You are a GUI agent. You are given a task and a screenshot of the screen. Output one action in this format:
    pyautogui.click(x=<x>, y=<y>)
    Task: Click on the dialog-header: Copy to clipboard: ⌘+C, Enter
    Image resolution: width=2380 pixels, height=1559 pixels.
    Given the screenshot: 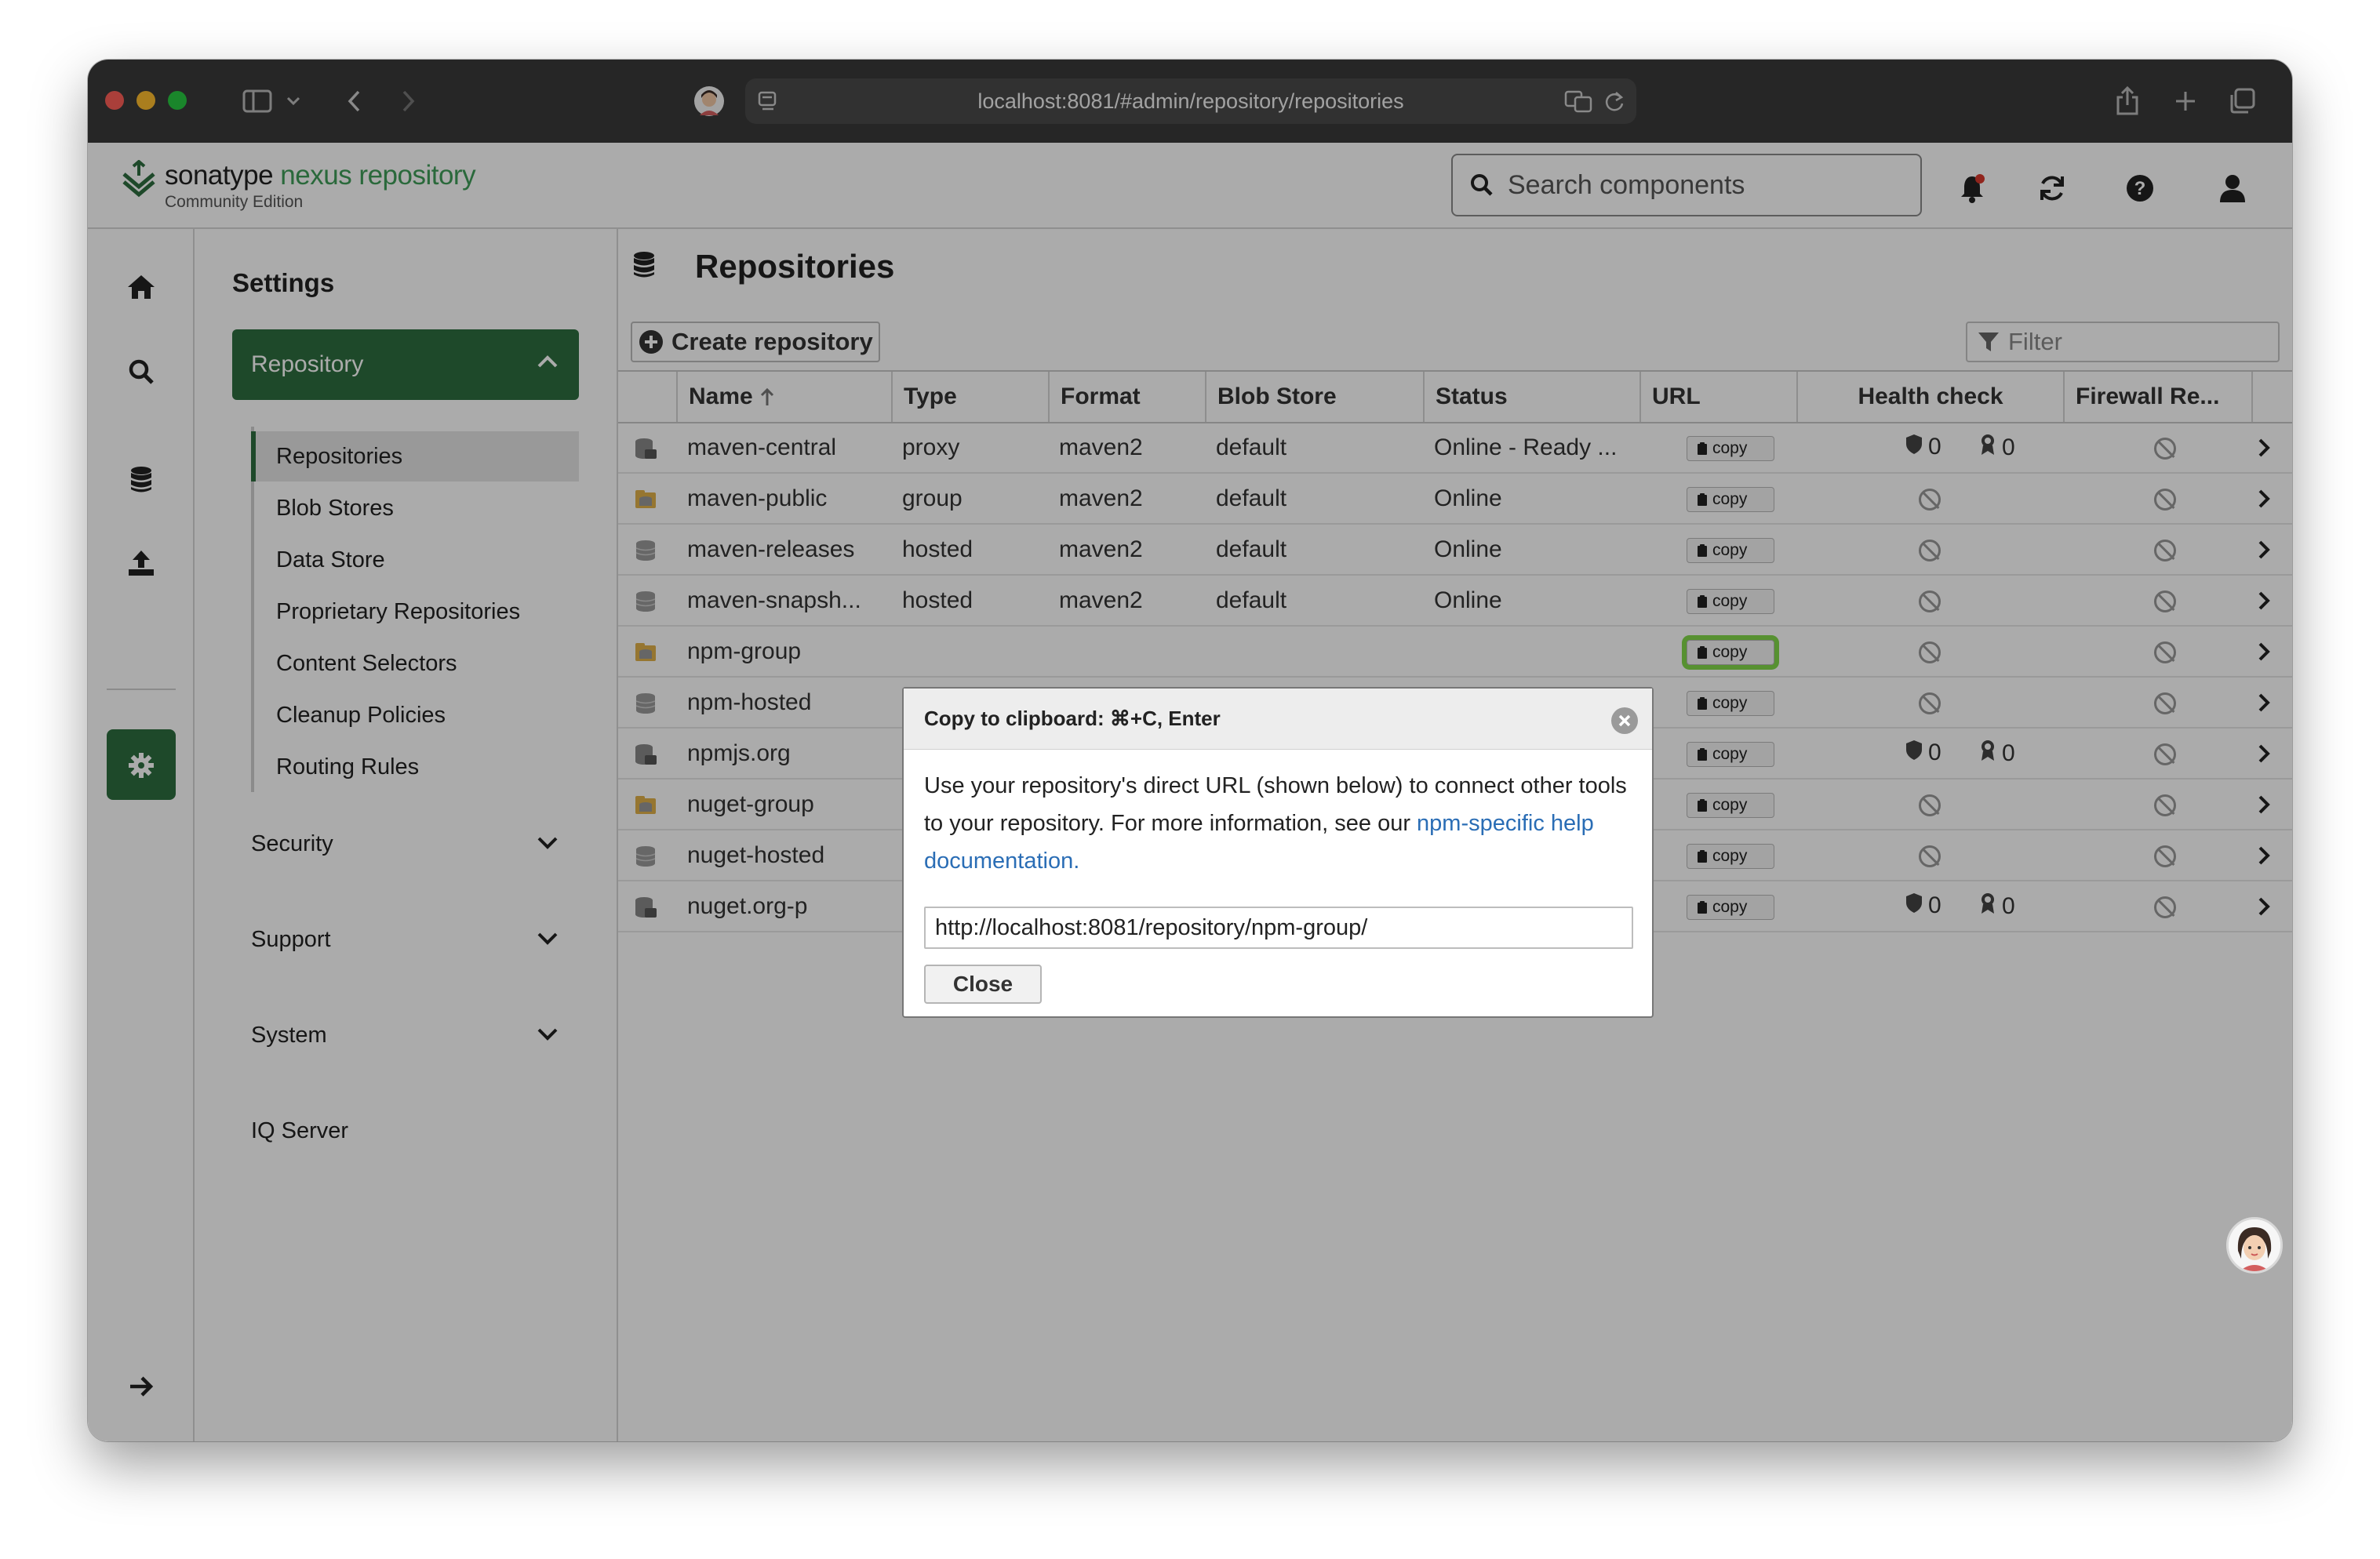 What is the action you would take?
    pyautogui.click(x=1278, y=719)
    